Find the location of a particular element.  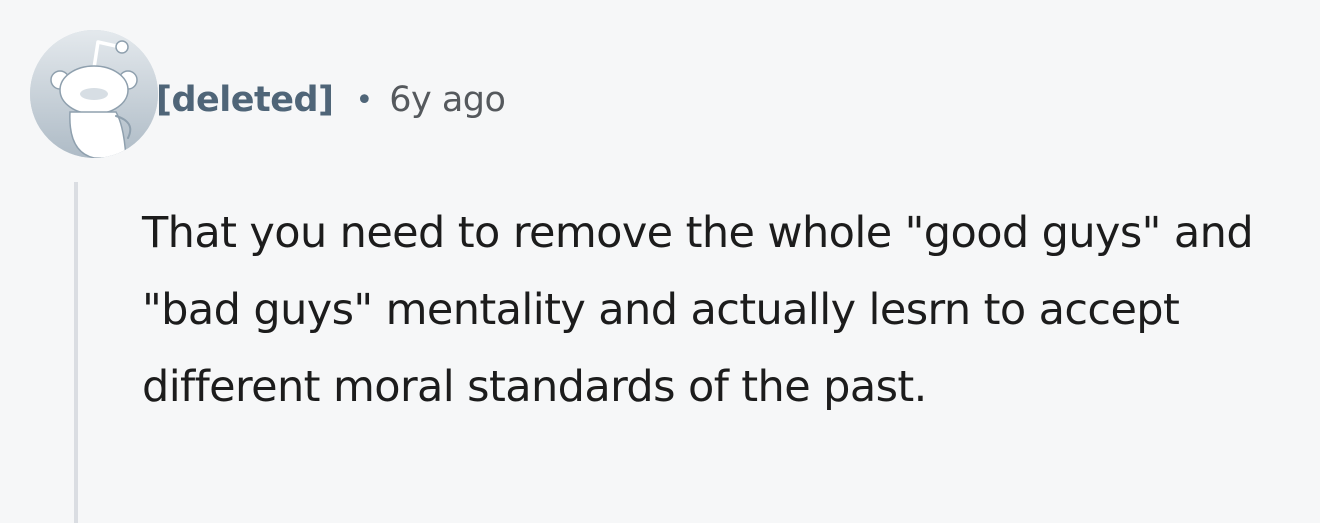

thread-collapse-line is located at coordinates (76, 352).